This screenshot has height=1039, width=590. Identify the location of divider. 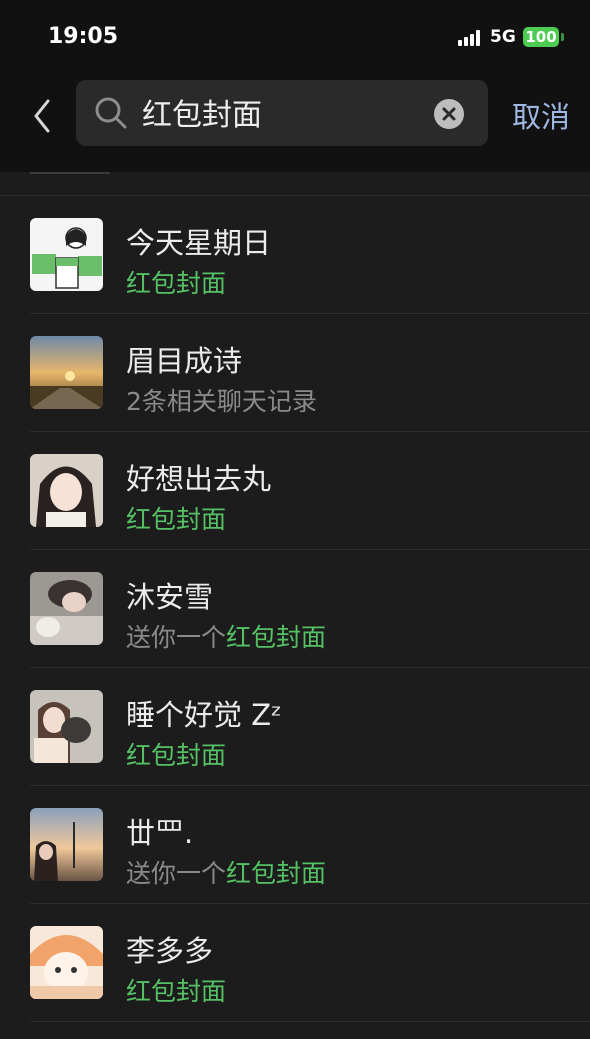
(310, 1021).